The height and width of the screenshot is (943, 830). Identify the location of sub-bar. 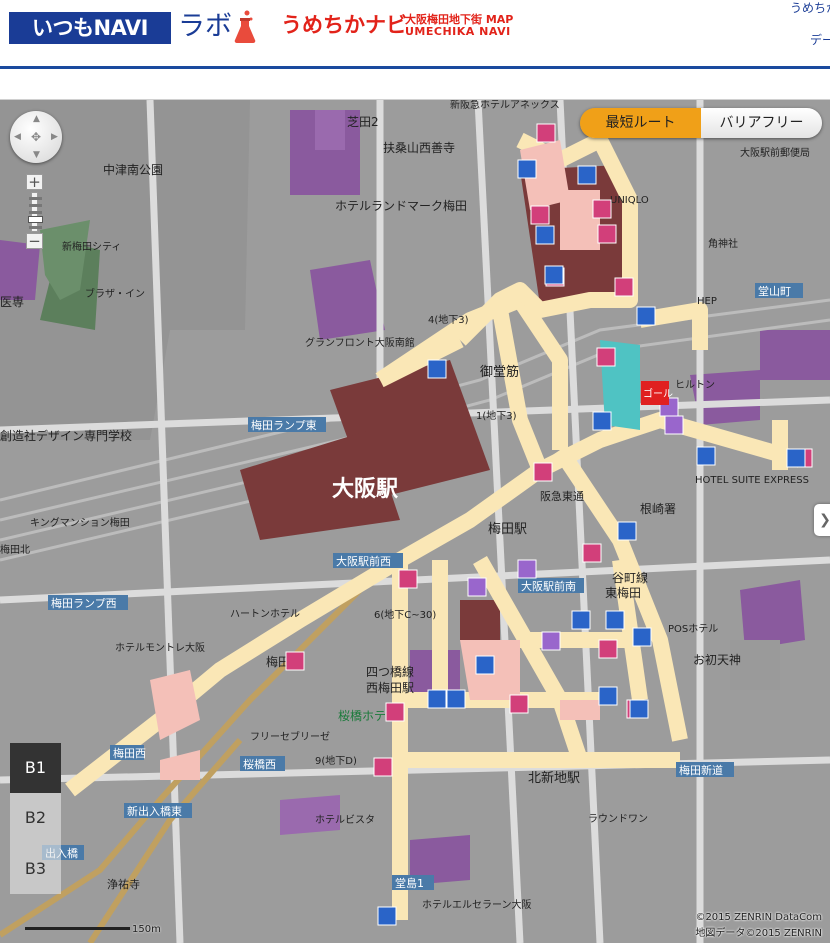
(415, 84).